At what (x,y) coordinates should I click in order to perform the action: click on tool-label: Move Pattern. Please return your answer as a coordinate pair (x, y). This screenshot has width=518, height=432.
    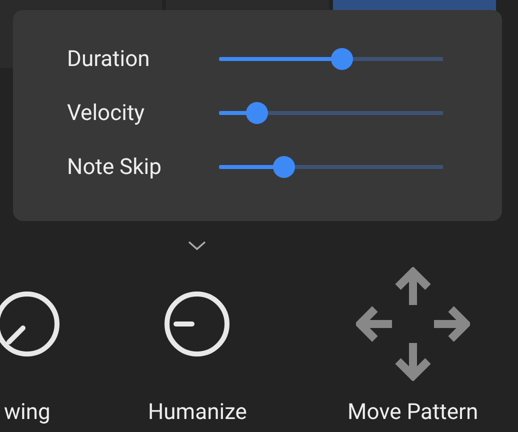
    Looking at the image, I should click on (413, 412).